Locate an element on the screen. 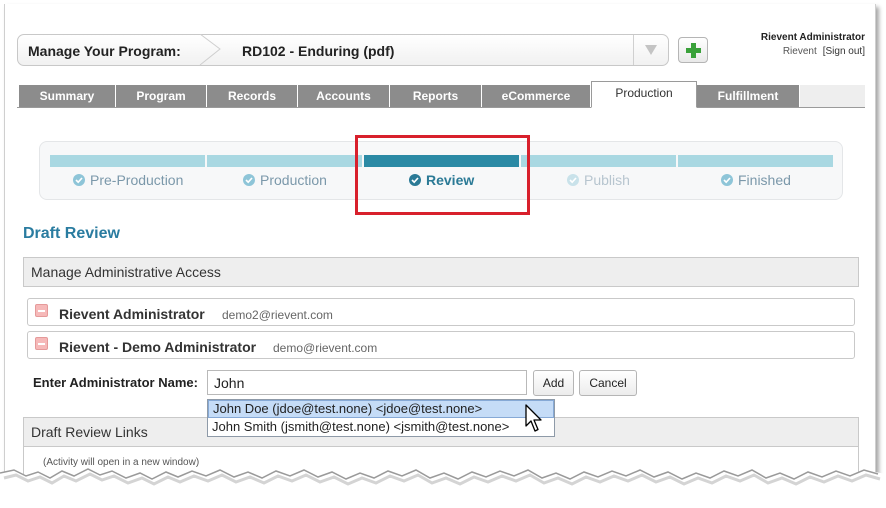 The image size is (886, 508). torn-edge-decoration is located at coordinates (443, 488).